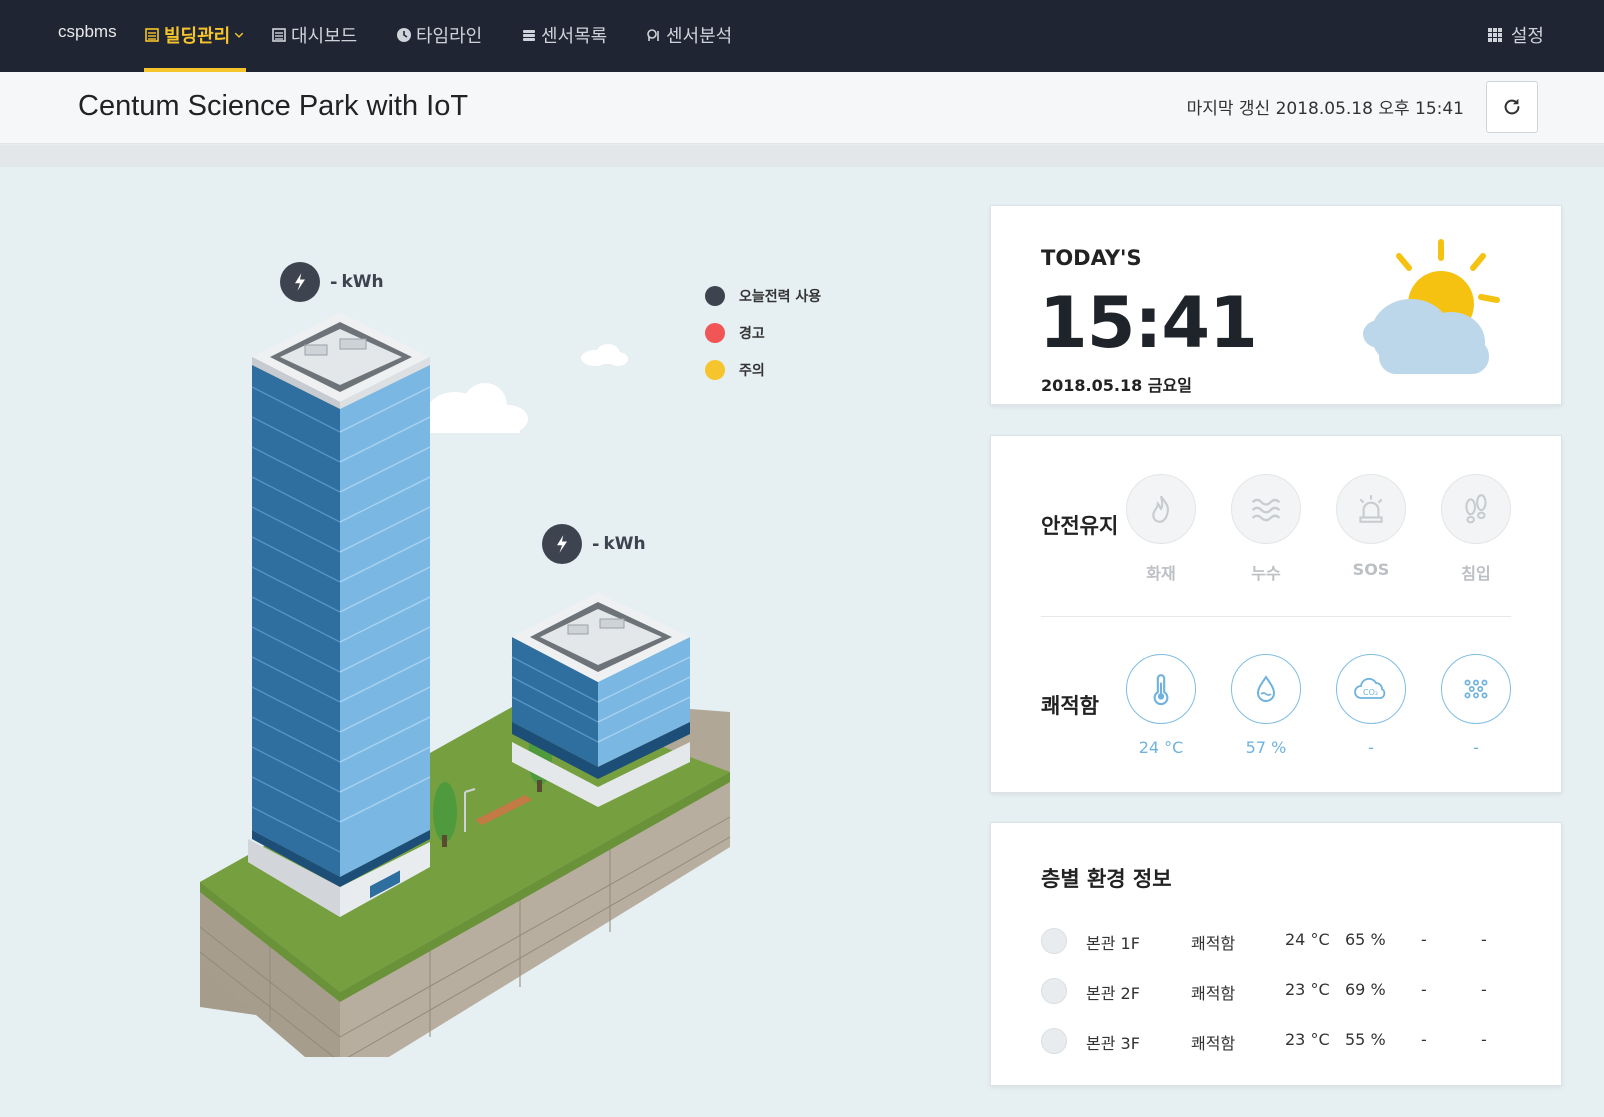 The height and width of the screenshot is (1117, 1604). Describe the element at coordinates (1161, 573) in the screenshot. I see `fire-status-label: 화재` at that location.